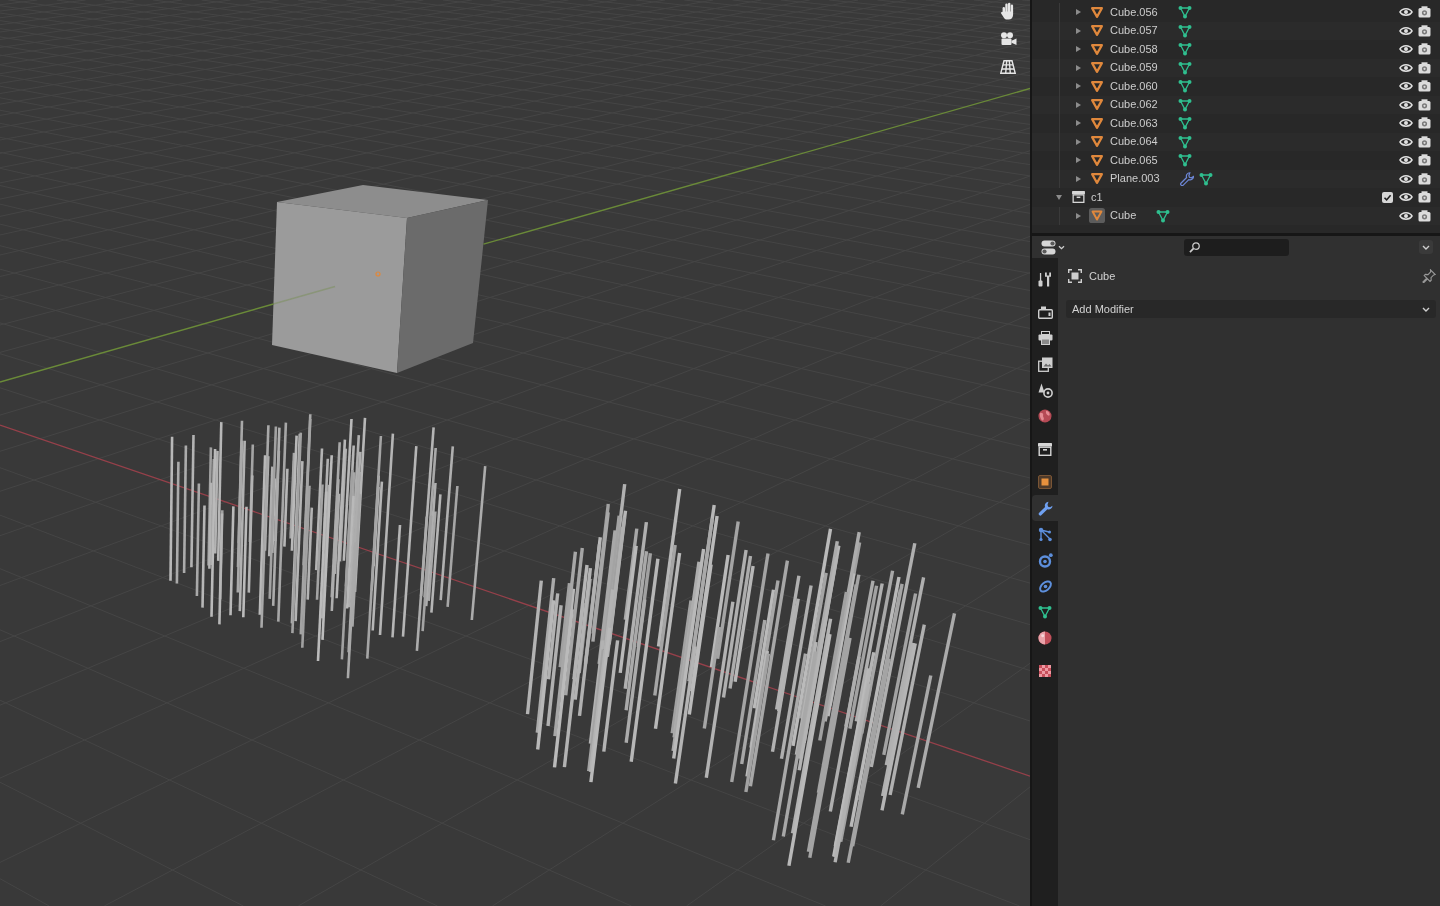 The width and height of the screenshot is (1440, 906). Describe the element at coordinates (1045, 560) in the screenshot. I see `orbit-icon` at that location.